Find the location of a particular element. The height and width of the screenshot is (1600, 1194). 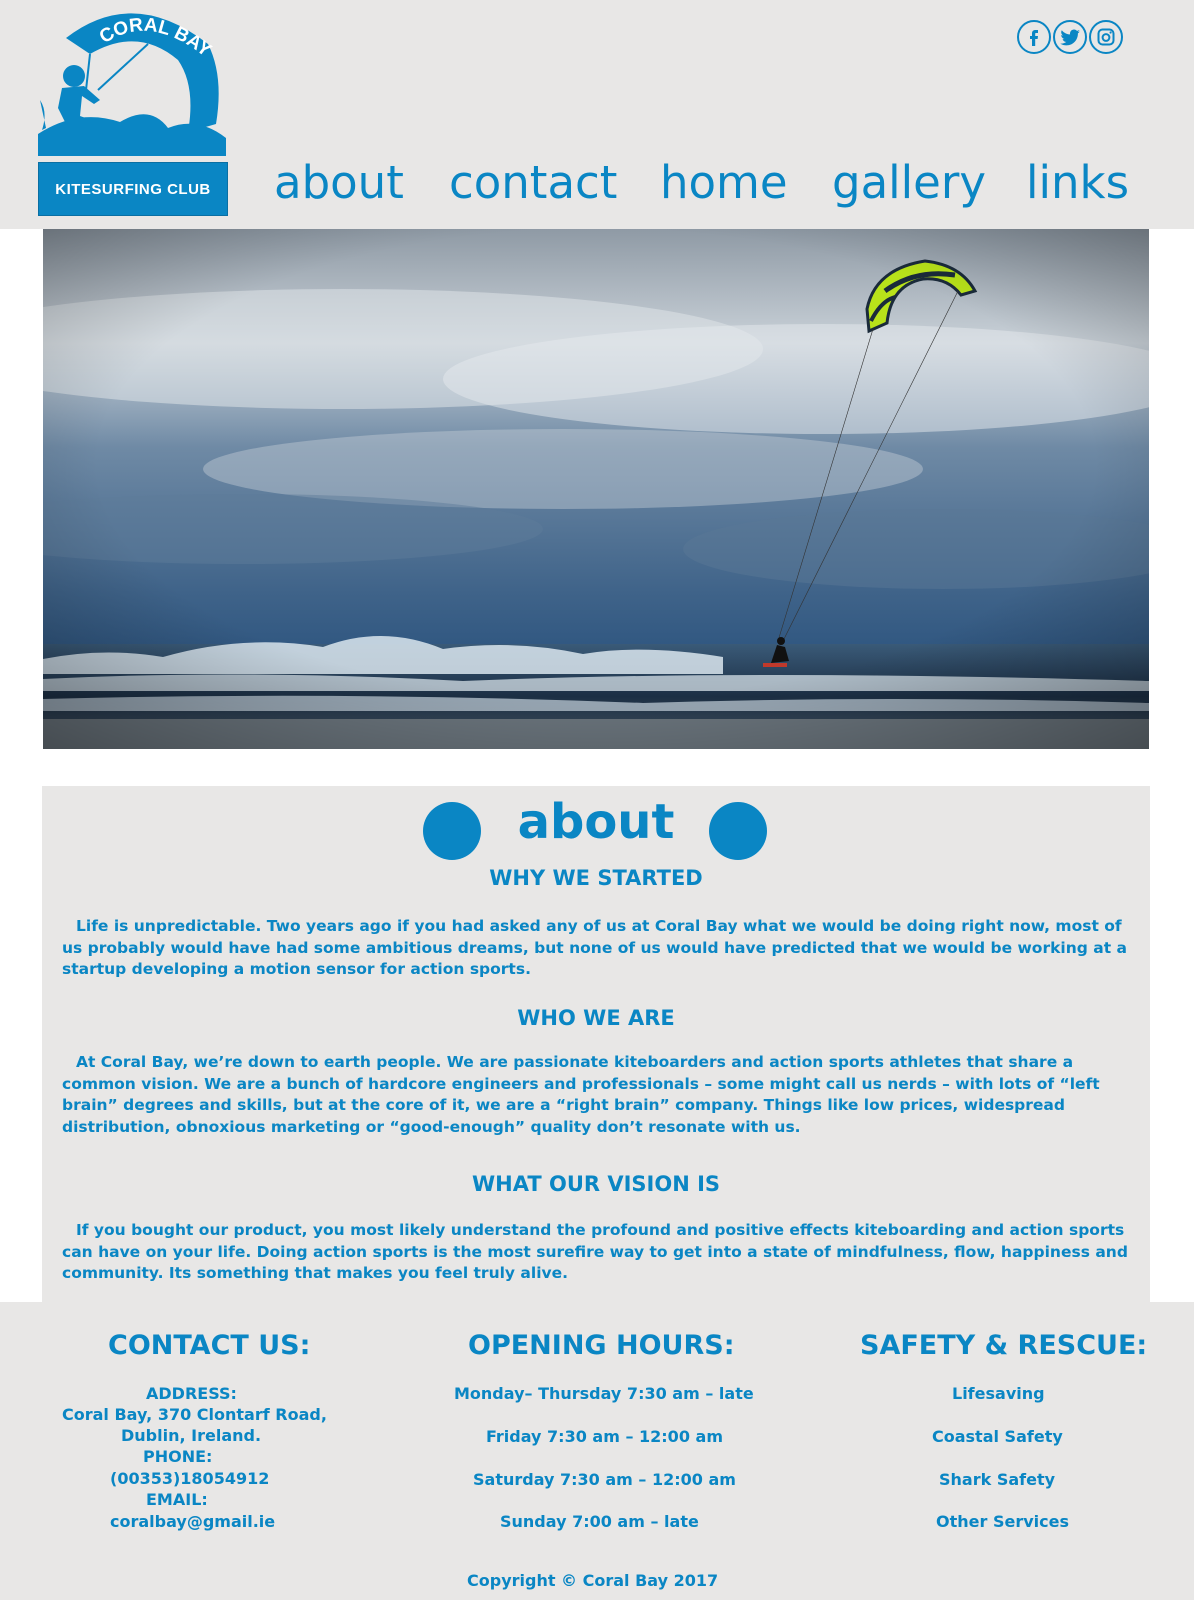

phone-number: (00353)18054912 is located at coordinates (189, 1478).